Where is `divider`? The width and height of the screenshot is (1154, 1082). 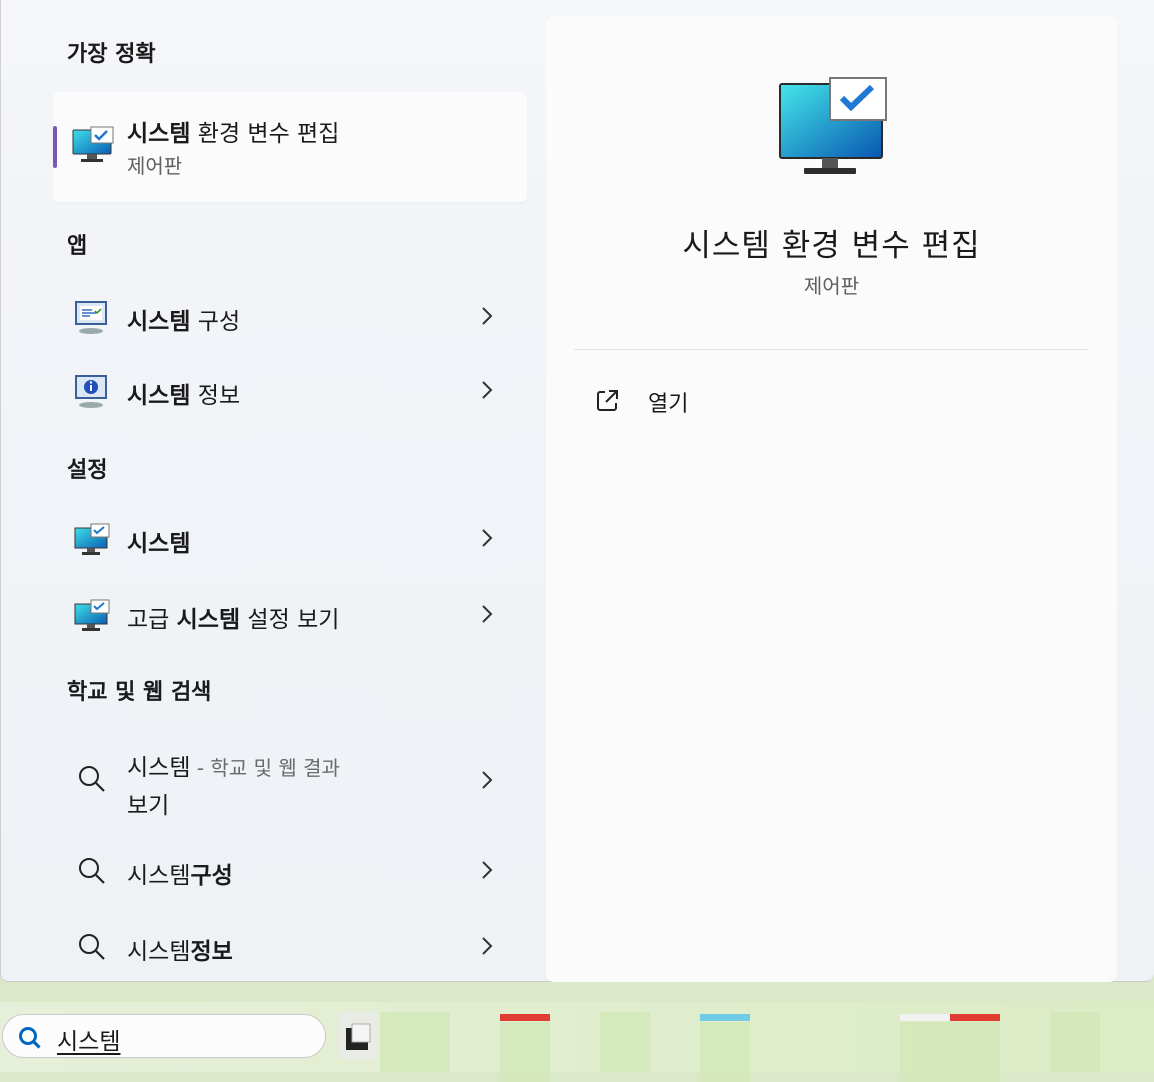
divider is located at coordinates (831, 349).